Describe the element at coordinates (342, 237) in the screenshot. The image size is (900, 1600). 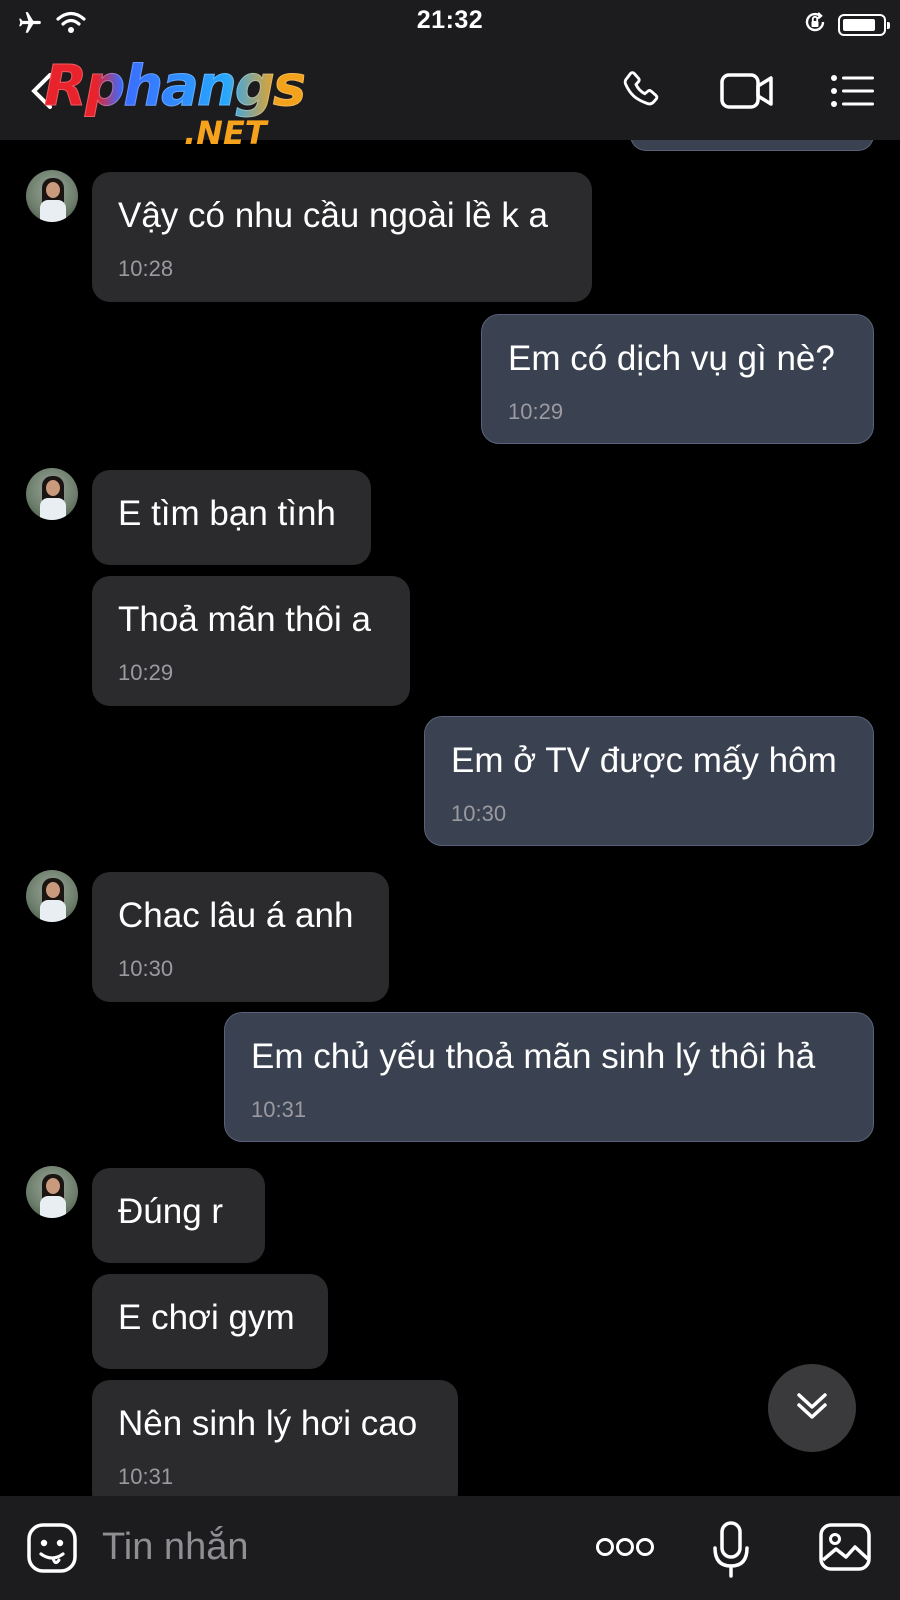
I see `message-bubble: Vậy có nhu cầu ngoài lề k a 10:28` at that location.